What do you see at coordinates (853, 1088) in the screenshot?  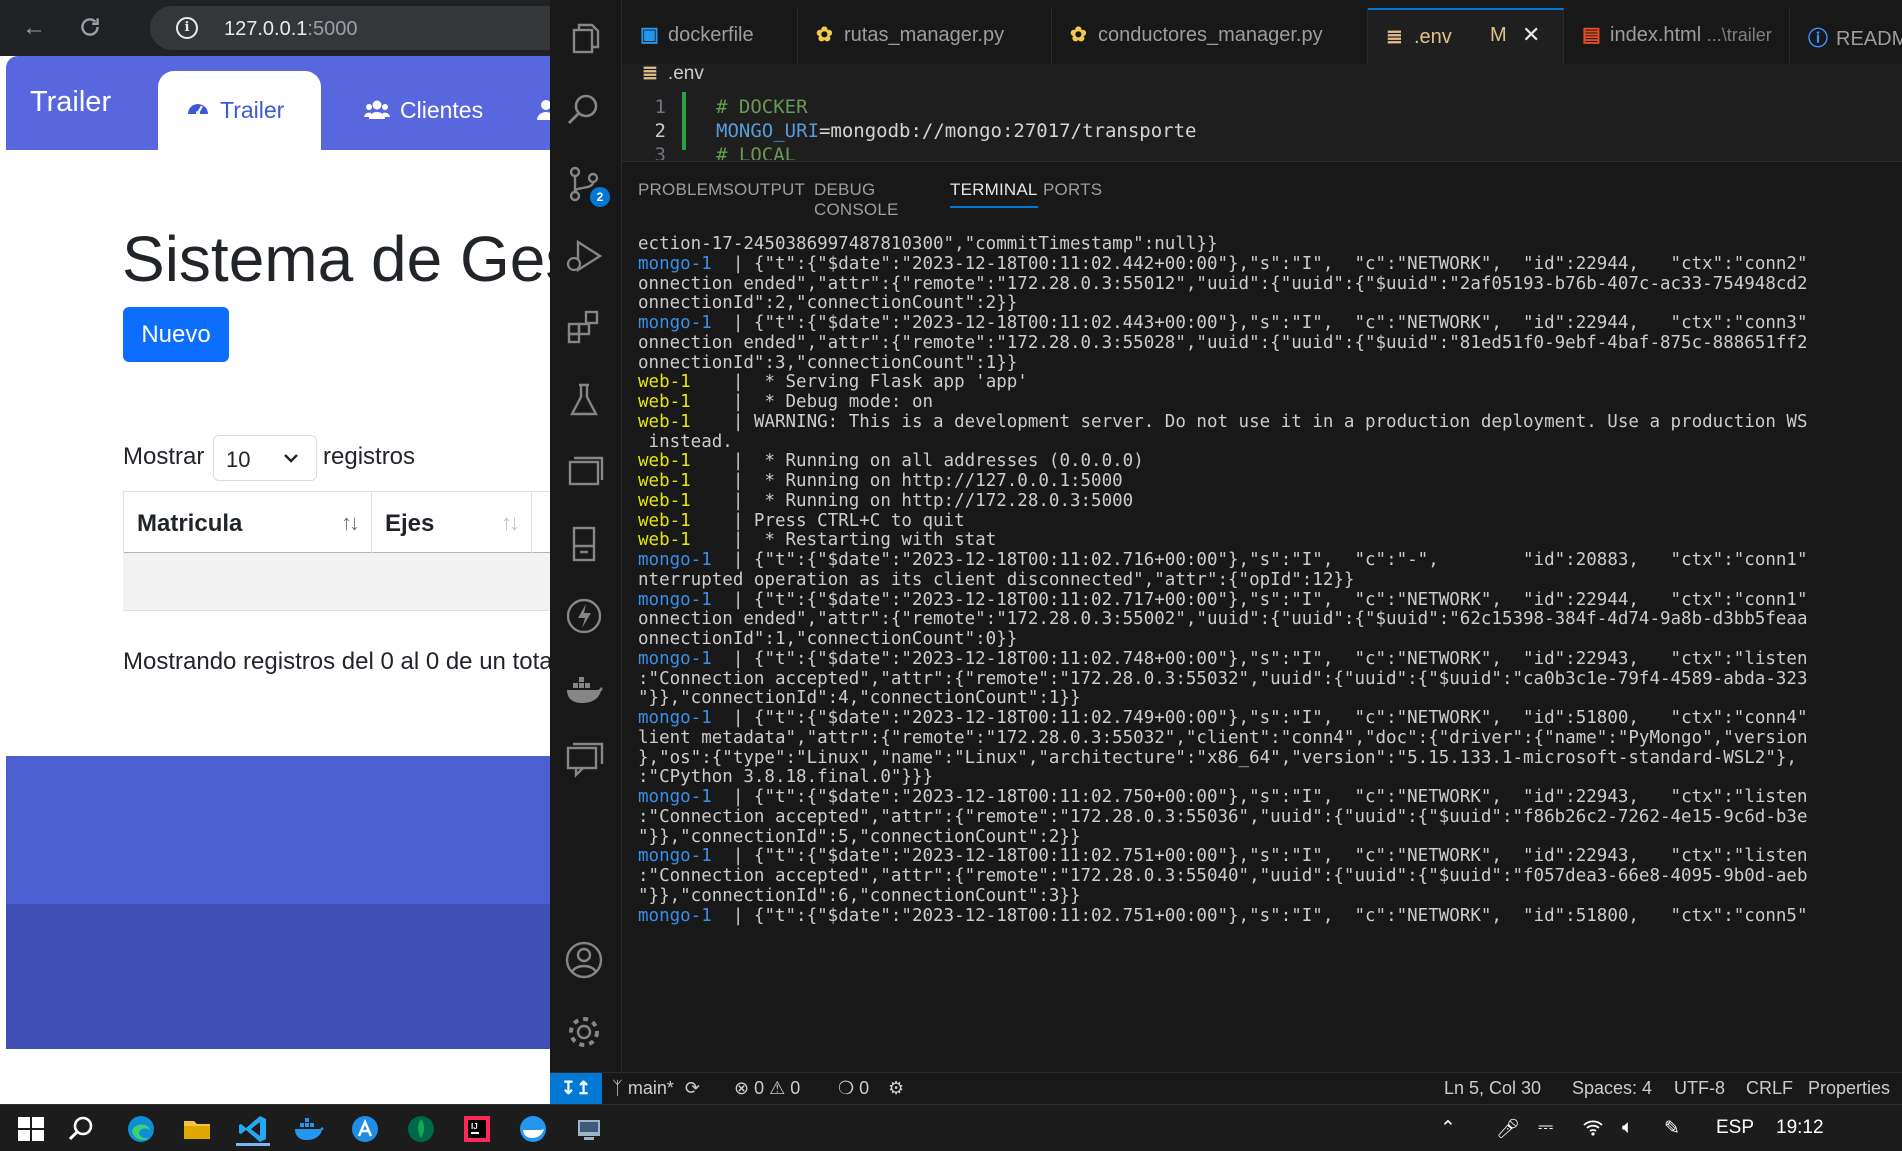 I see `ports-status: ❍ 0` at bounding box center [853, 1088].